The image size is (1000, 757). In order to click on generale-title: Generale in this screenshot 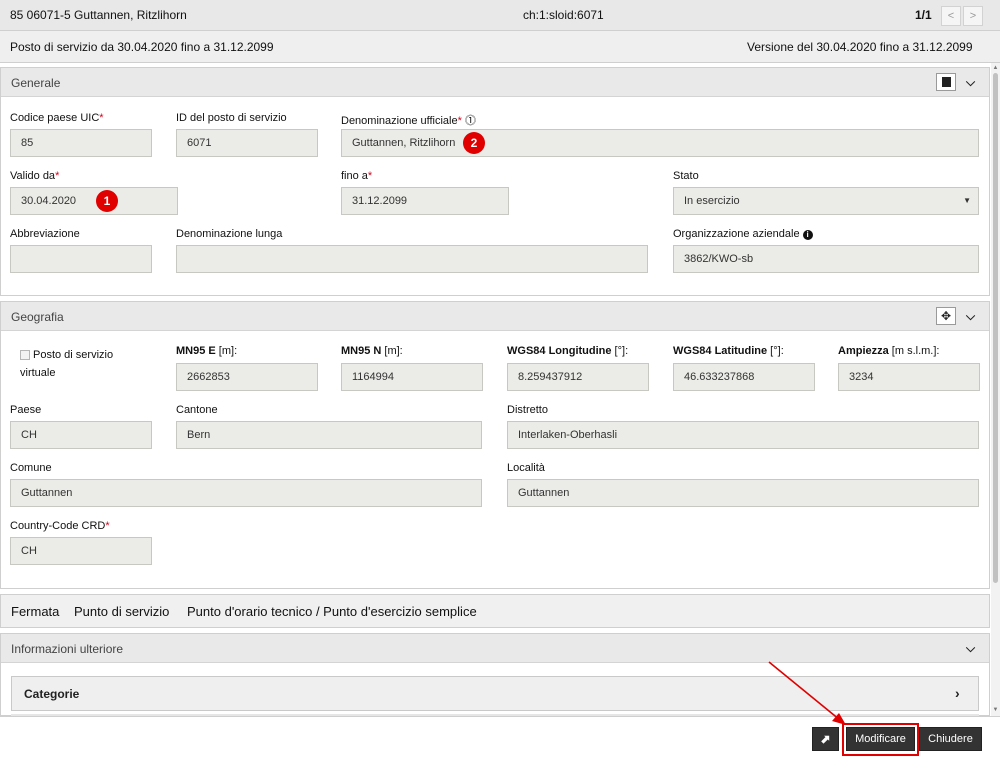, I will do `click(36, 83)`.